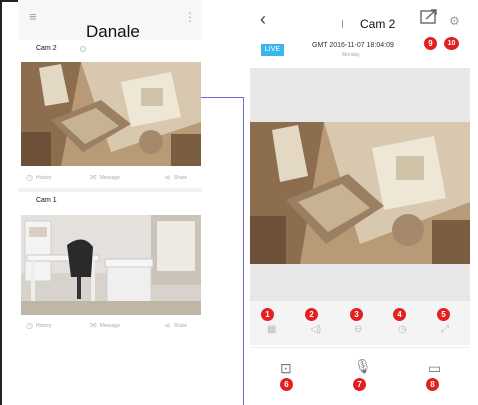 This screenshot has height=405, width=478. What do you see at coordinates (359, 384) in the screenshot?
I see `marker-7: 7` at bounding box center [359, 384].